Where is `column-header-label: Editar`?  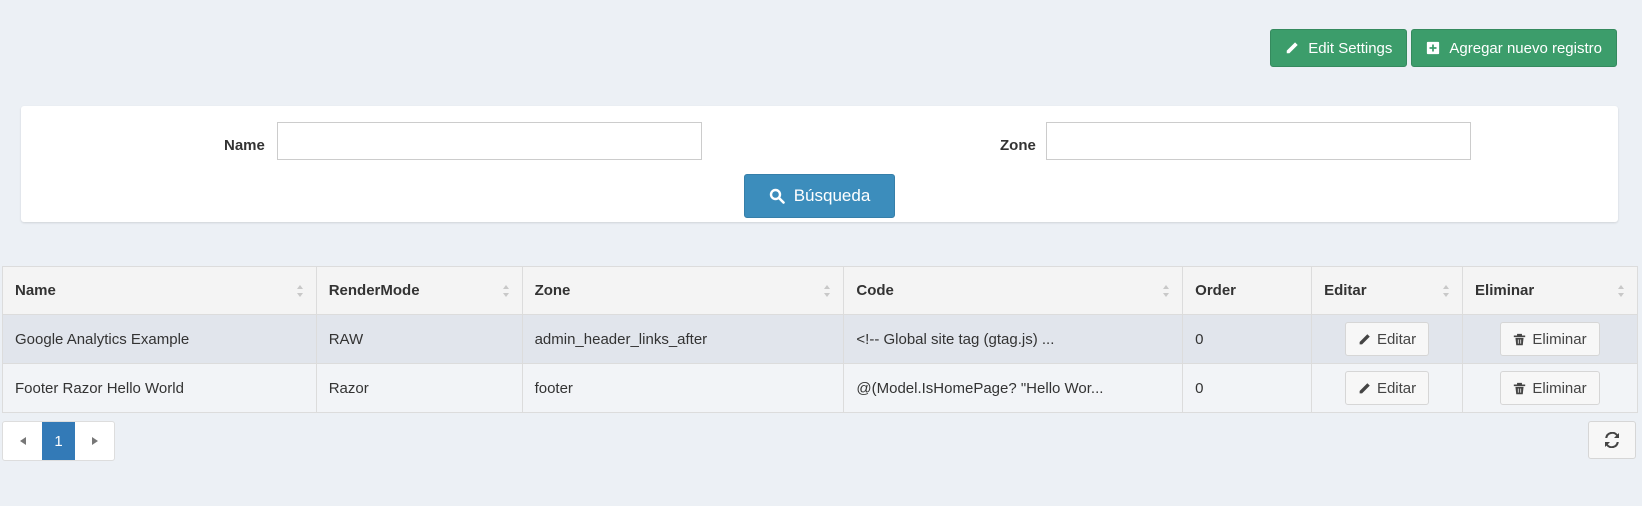 column-header-label: Editar is located at coordinates (1345, 290).